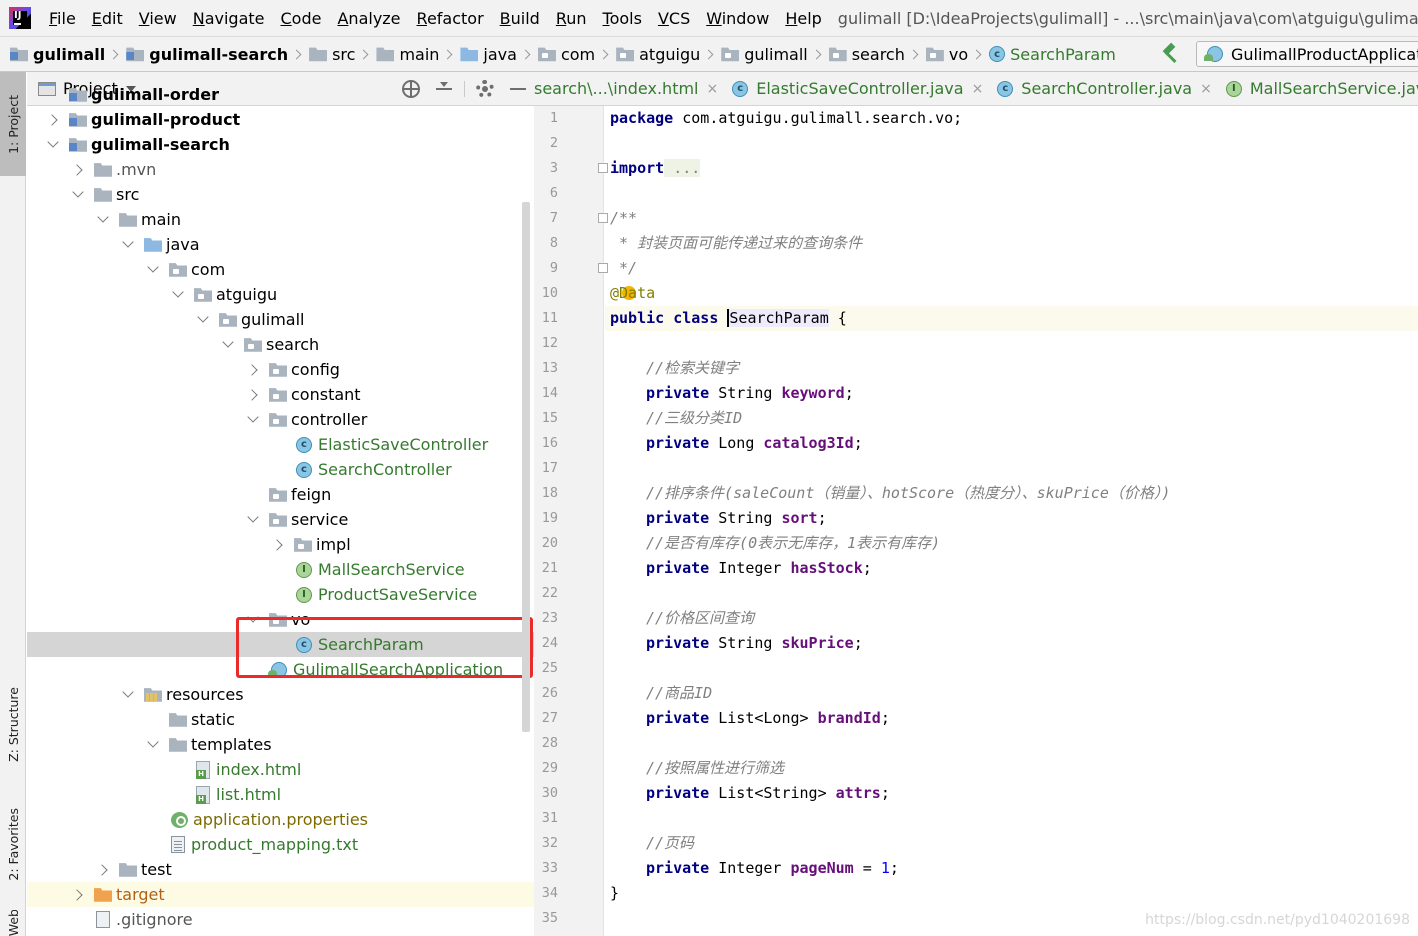 The height and width of the screenshot is (936, 1418). I want to click on tree-node-java: java, so click(280, 244).